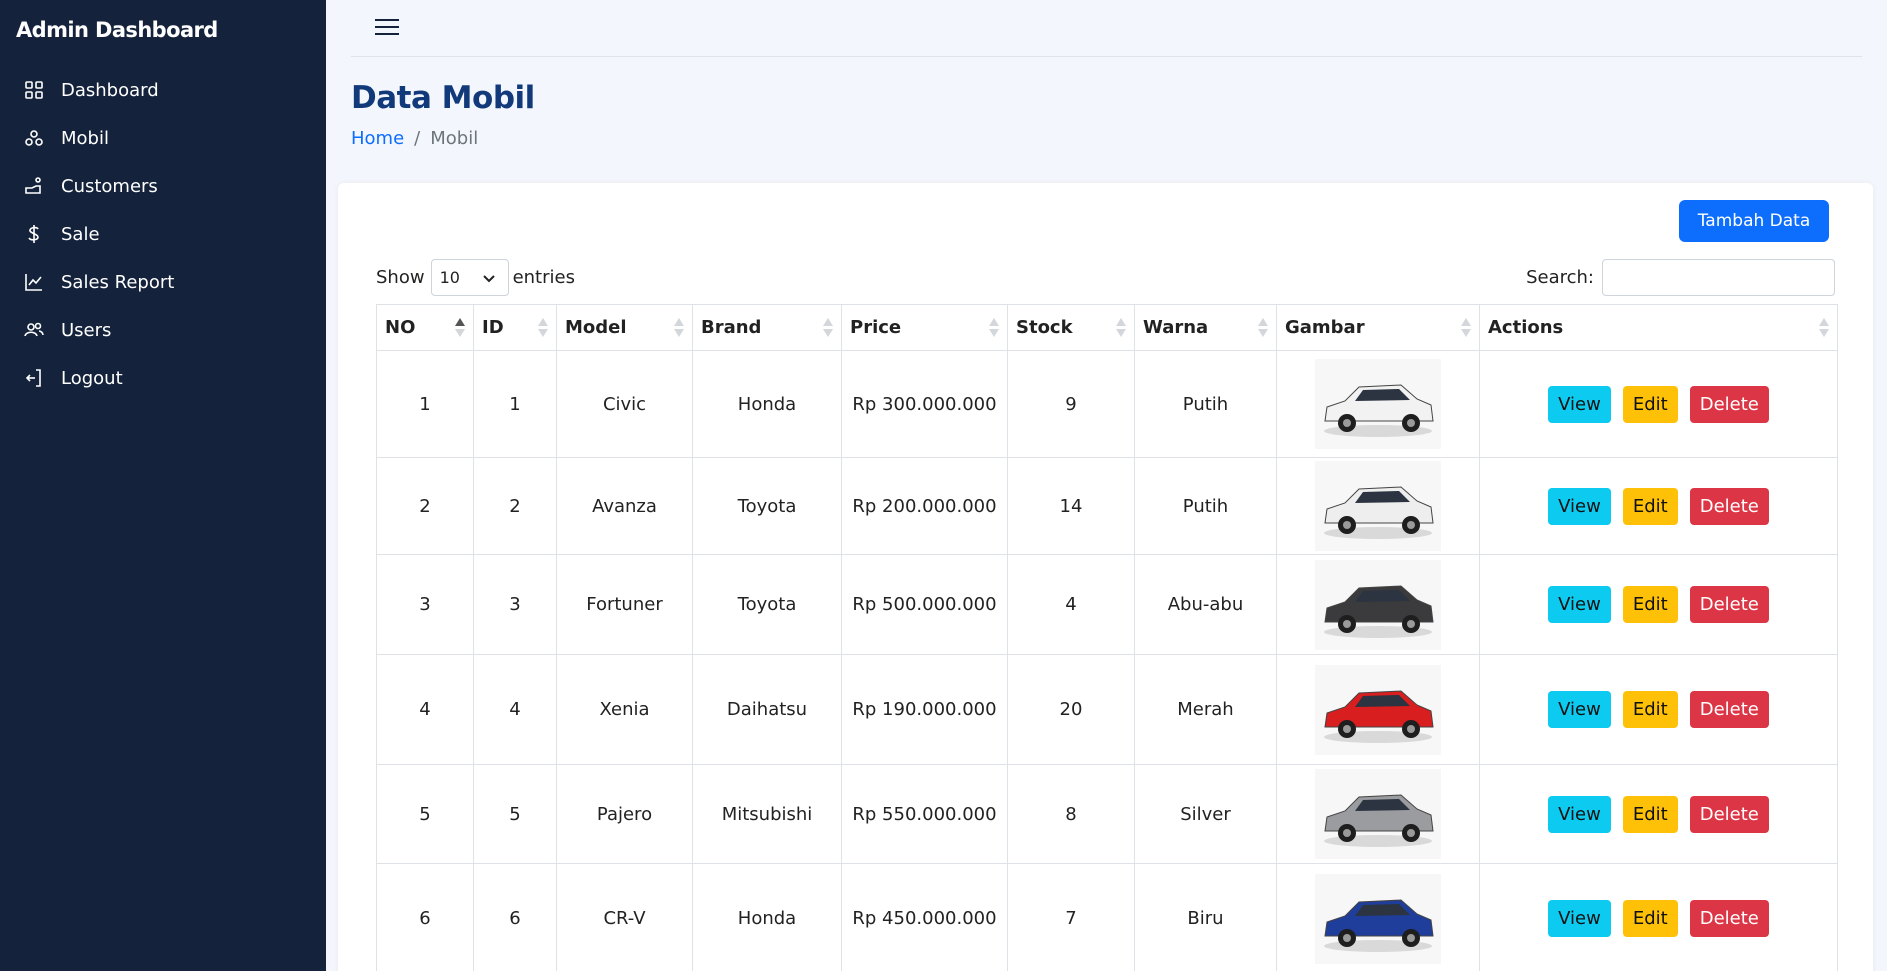  Describe the element at coordinates (34, 378) in the screenshot. I see `logout-icon` at that location.